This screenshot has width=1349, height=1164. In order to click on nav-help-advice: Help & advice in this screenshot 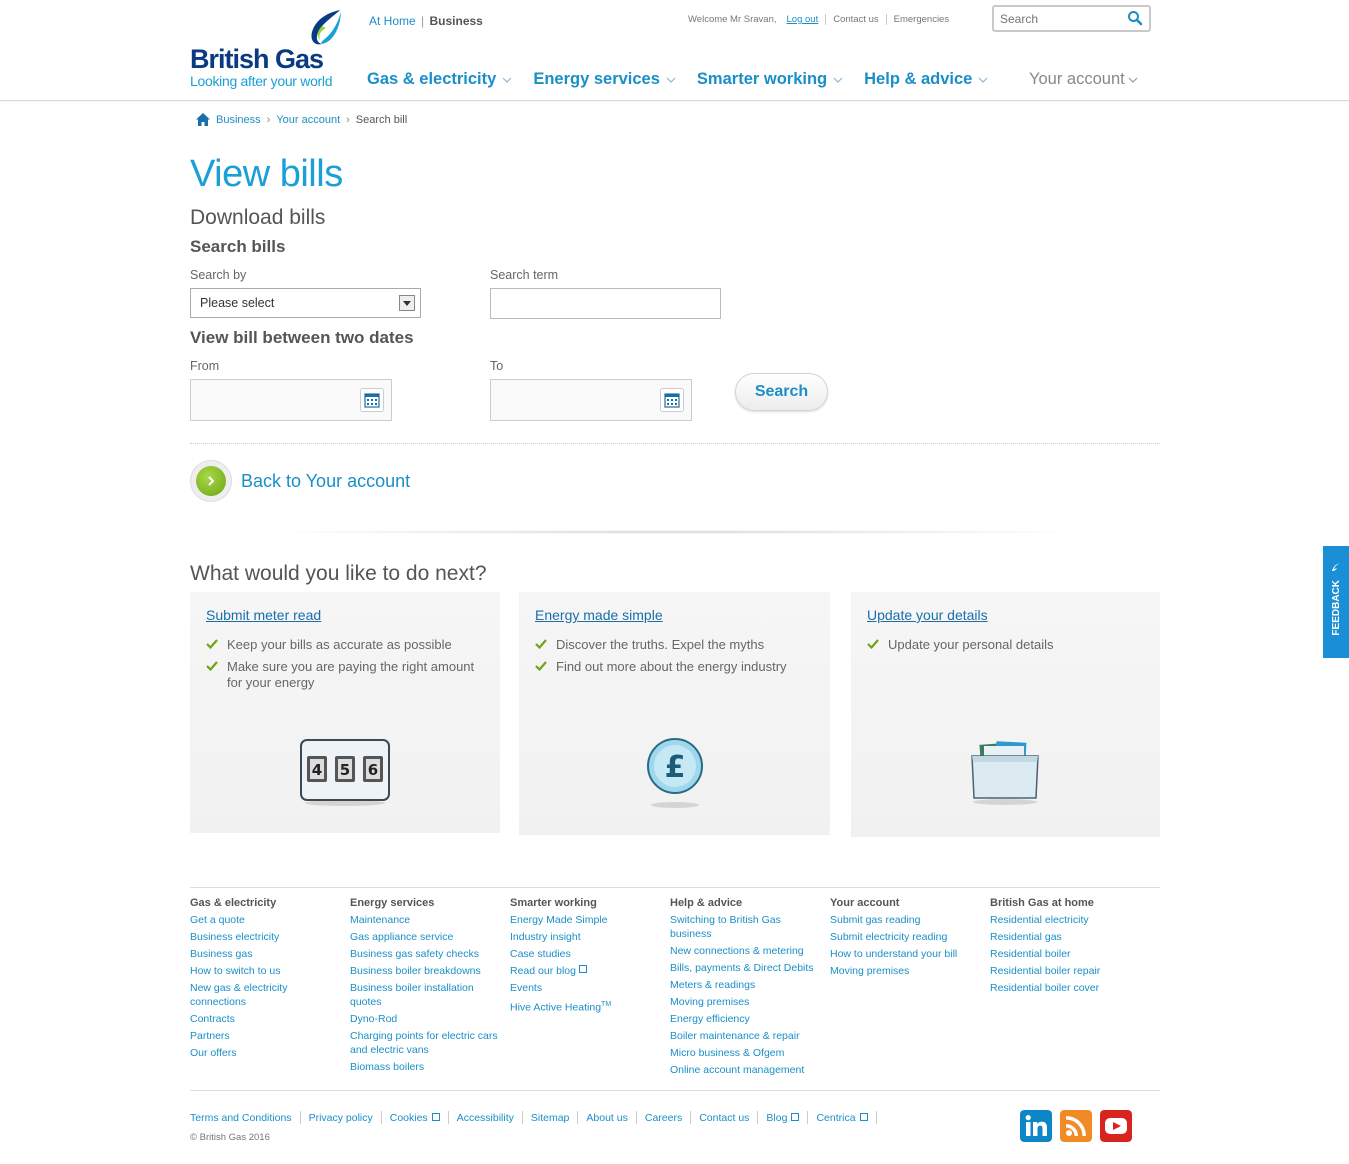, I will do `click(926, 79)`.